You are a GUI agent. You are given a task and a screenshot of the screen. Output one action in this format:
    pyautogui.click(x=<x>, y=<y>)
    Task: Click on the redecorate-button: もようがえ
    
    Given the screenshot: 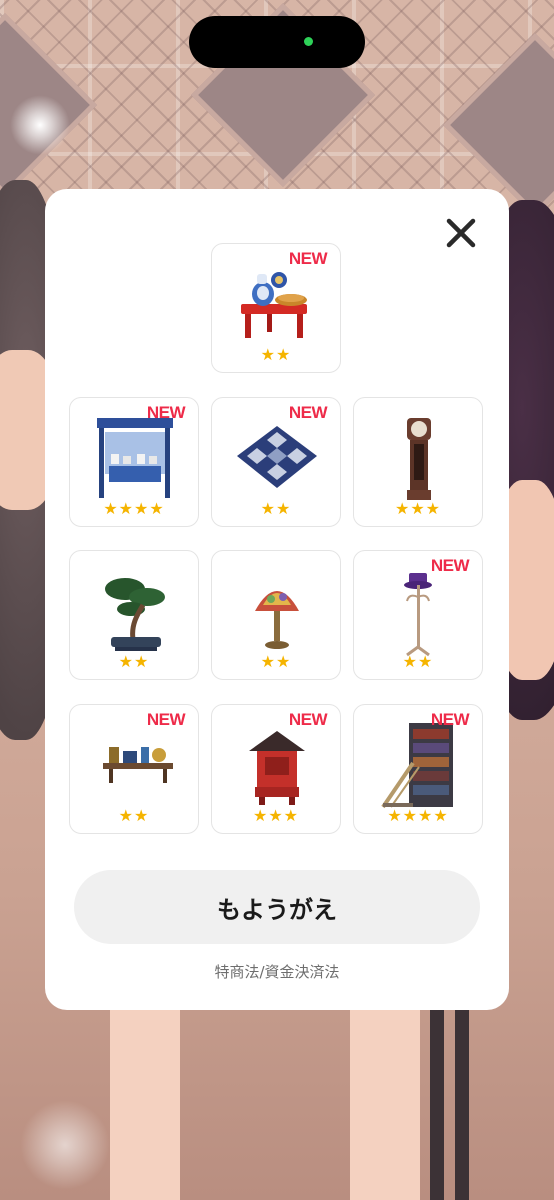 What is the action you would take?
    pyautogui.click(x=277, y=907)
    